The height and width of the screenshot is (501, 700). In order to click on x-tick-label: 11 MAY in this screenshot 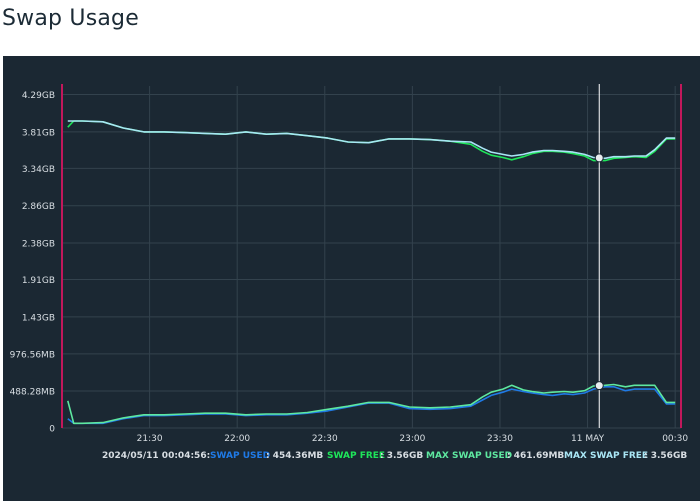, I will do `click(588, 439)`.